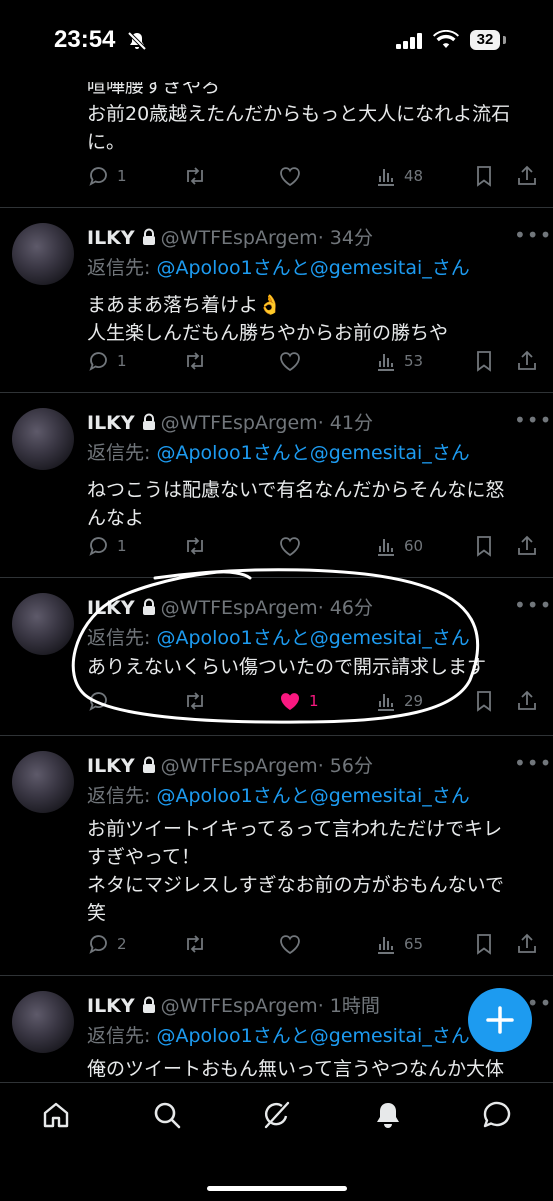  I want to click on signal-icon, so click(410, 43).